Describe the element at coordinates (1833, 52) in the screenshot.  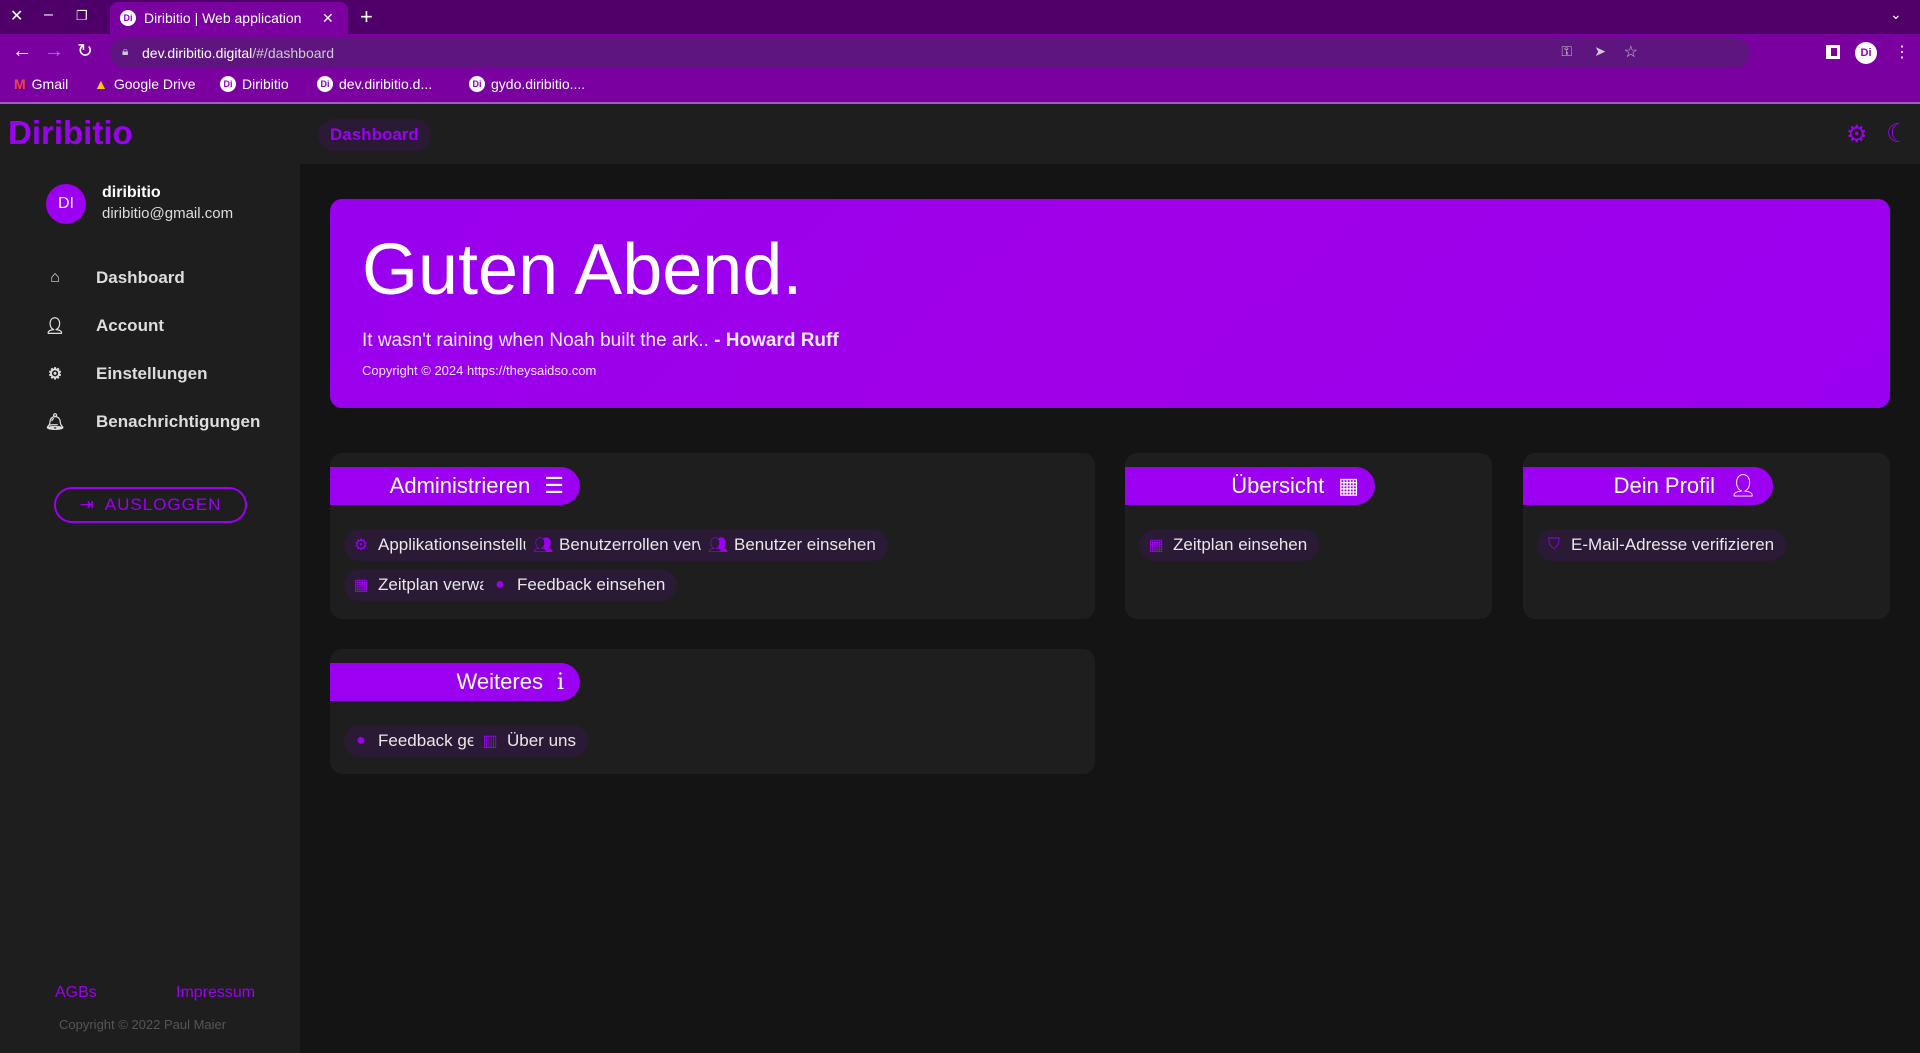
I see `side-panel-icon` at that location.